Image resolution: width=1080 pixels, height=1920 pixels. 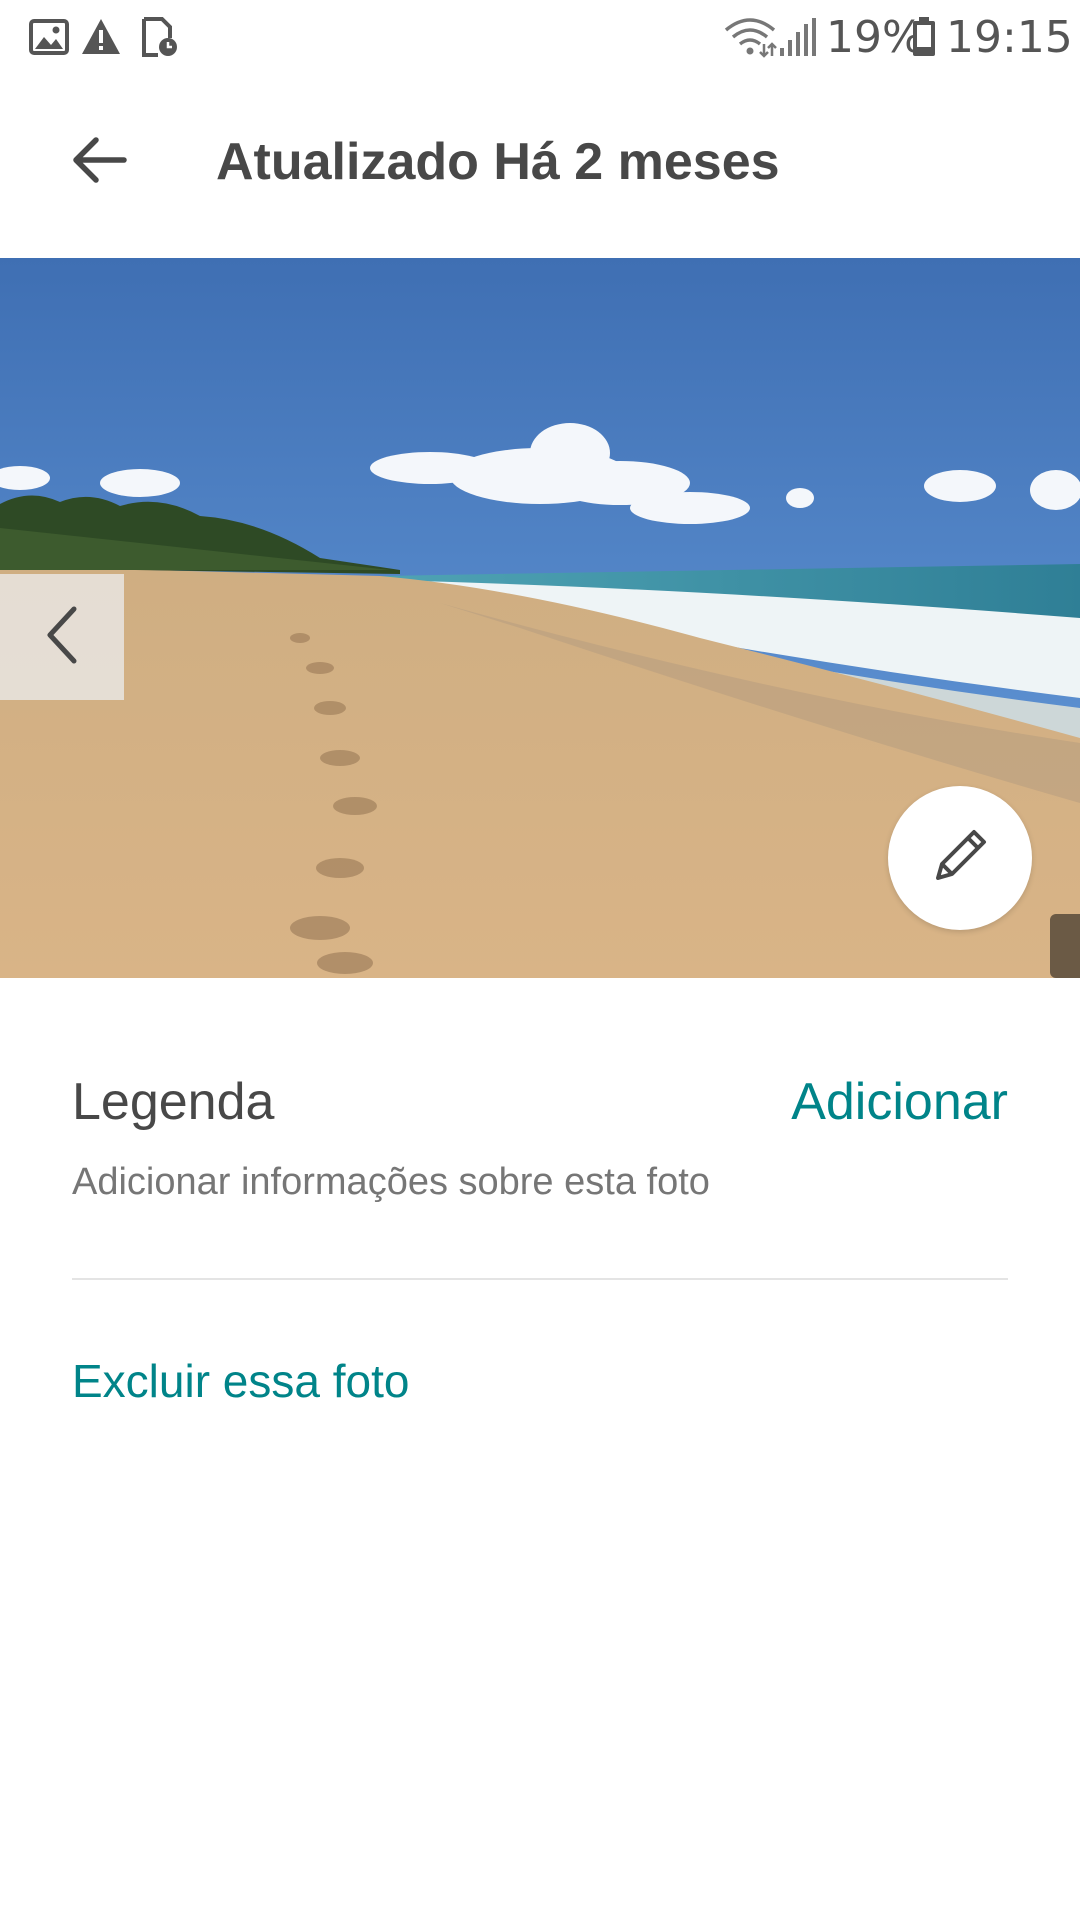 What do you see at coordinates (924, 37) in the screenshot?
I see `battery-icon` at bounding box center [924, 37].